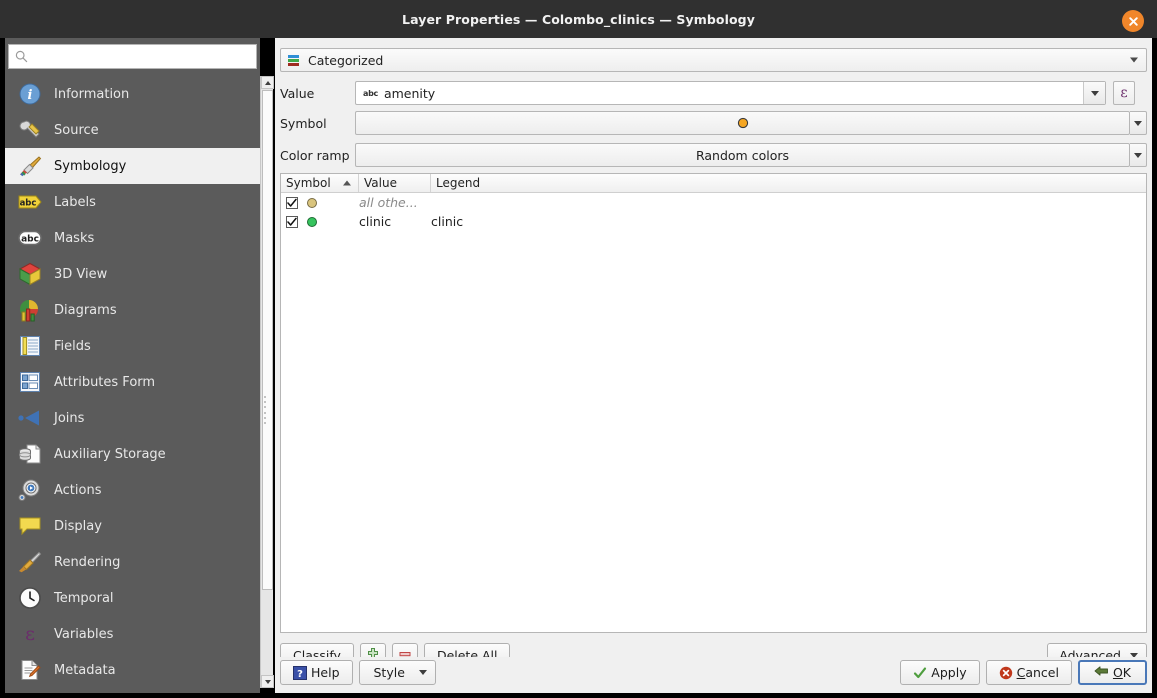  What do you see at coordinates (132, 202) in the screenshot?
I see `sidebar-item-labels: abc Labels` at bounding box center [132, 202].